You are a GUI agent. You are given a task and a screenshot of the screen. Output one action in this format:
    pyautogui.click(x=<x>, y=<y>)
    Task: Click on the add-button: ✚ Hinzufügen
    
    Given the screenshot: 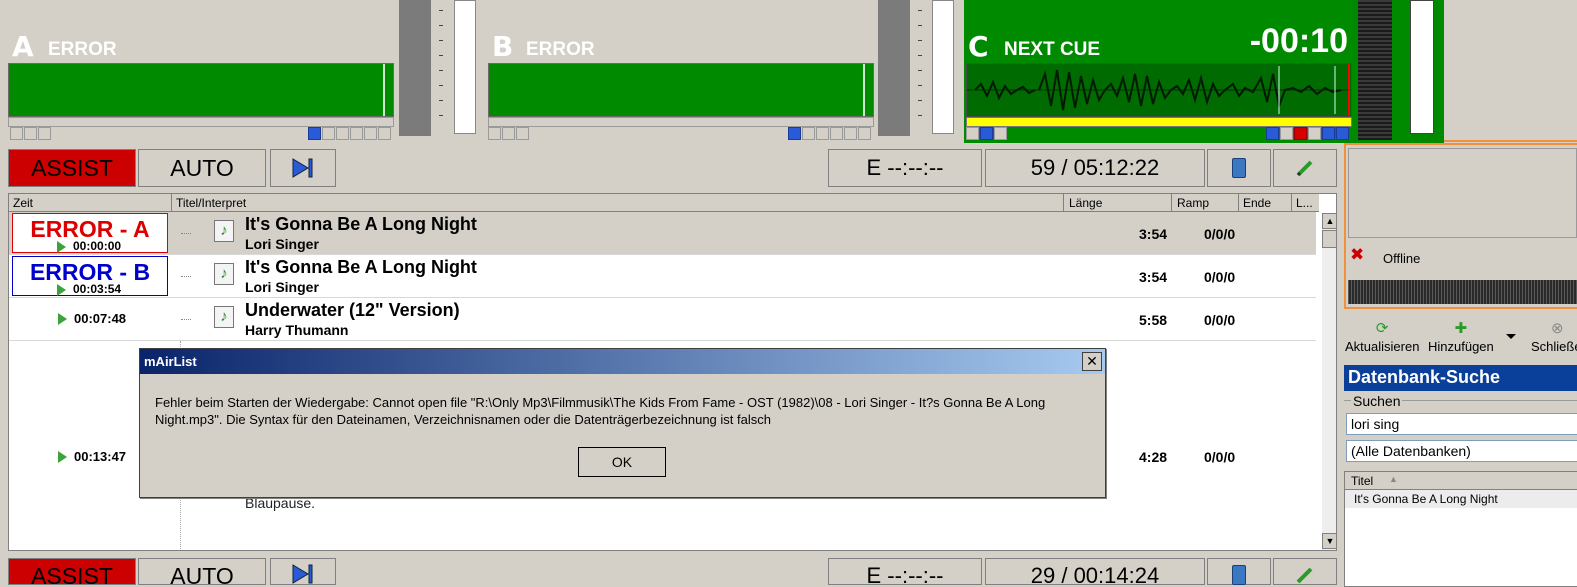 What is the action you would take?
    pyautogui.click(x=1461, y=337)
    